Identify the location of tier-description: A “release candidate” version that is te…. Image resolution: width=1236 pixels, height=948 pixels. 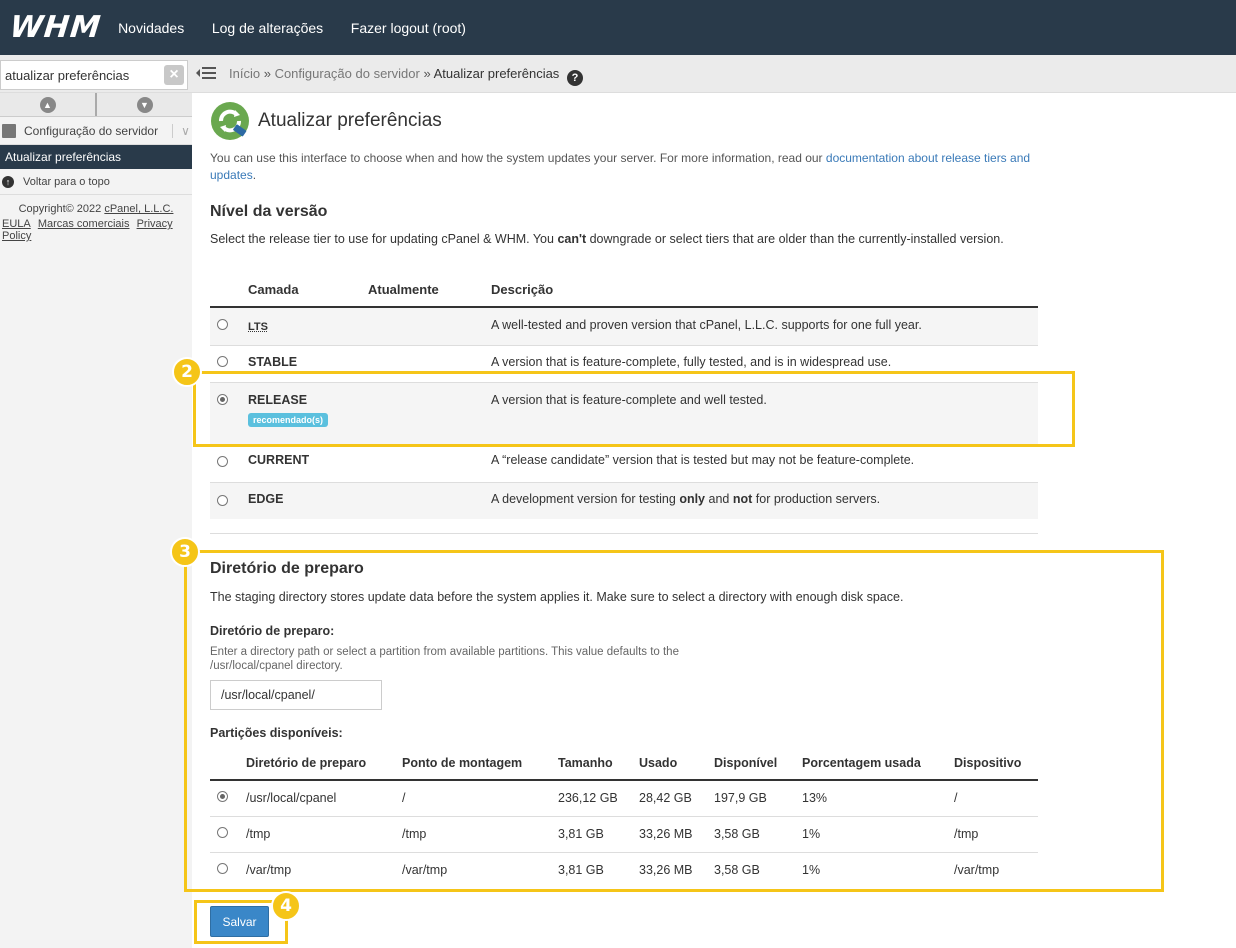
(764, 462).